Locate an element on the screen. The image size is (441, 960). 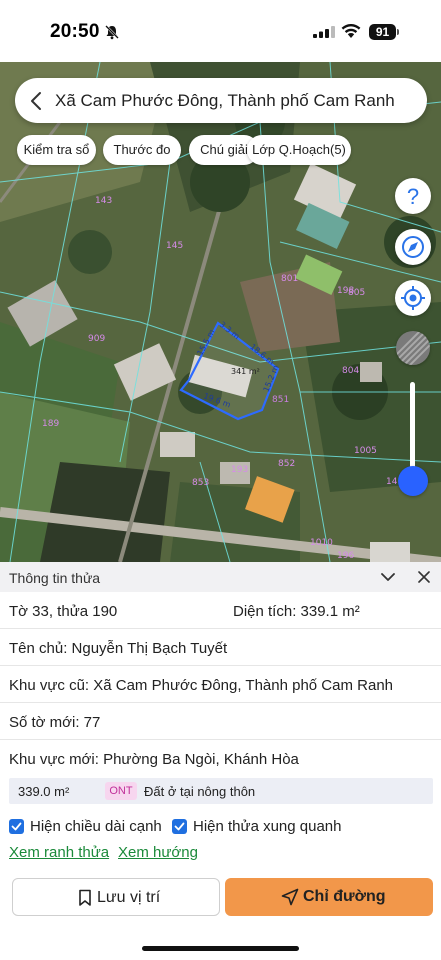
status-time: 20:50 is located at coordinates (75, 31).